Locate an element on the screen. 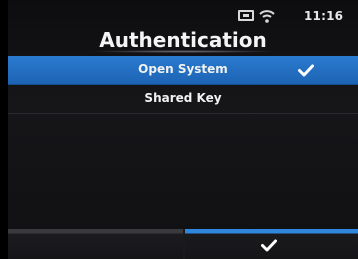 Image resolution: width=358 pixels, height=259 pixels. softkey-bar is located at coordinates (183, 244).